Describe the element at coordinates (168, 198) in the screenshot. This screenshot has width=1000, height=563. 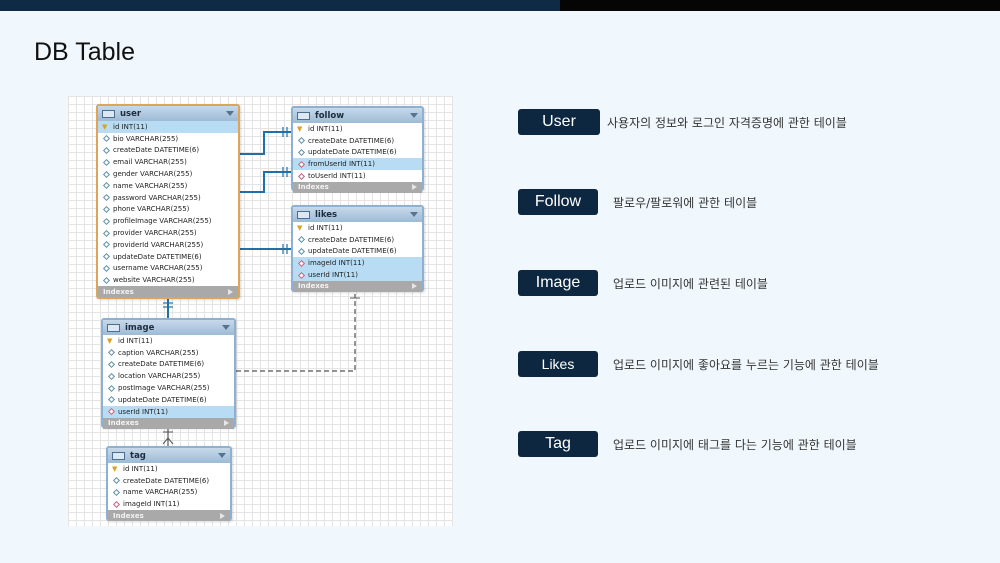
I see `table-column: password VARCHAR(255)` at that location.